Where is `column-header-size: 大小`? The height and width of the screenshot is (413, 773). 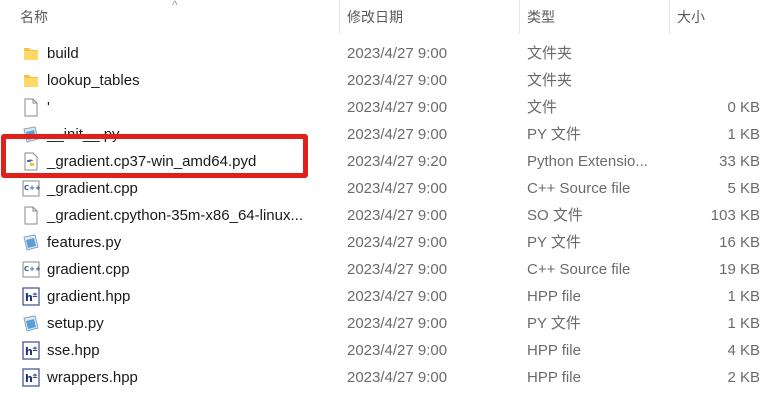
column-header-size: 大小 is located at coordinates (688, 17).